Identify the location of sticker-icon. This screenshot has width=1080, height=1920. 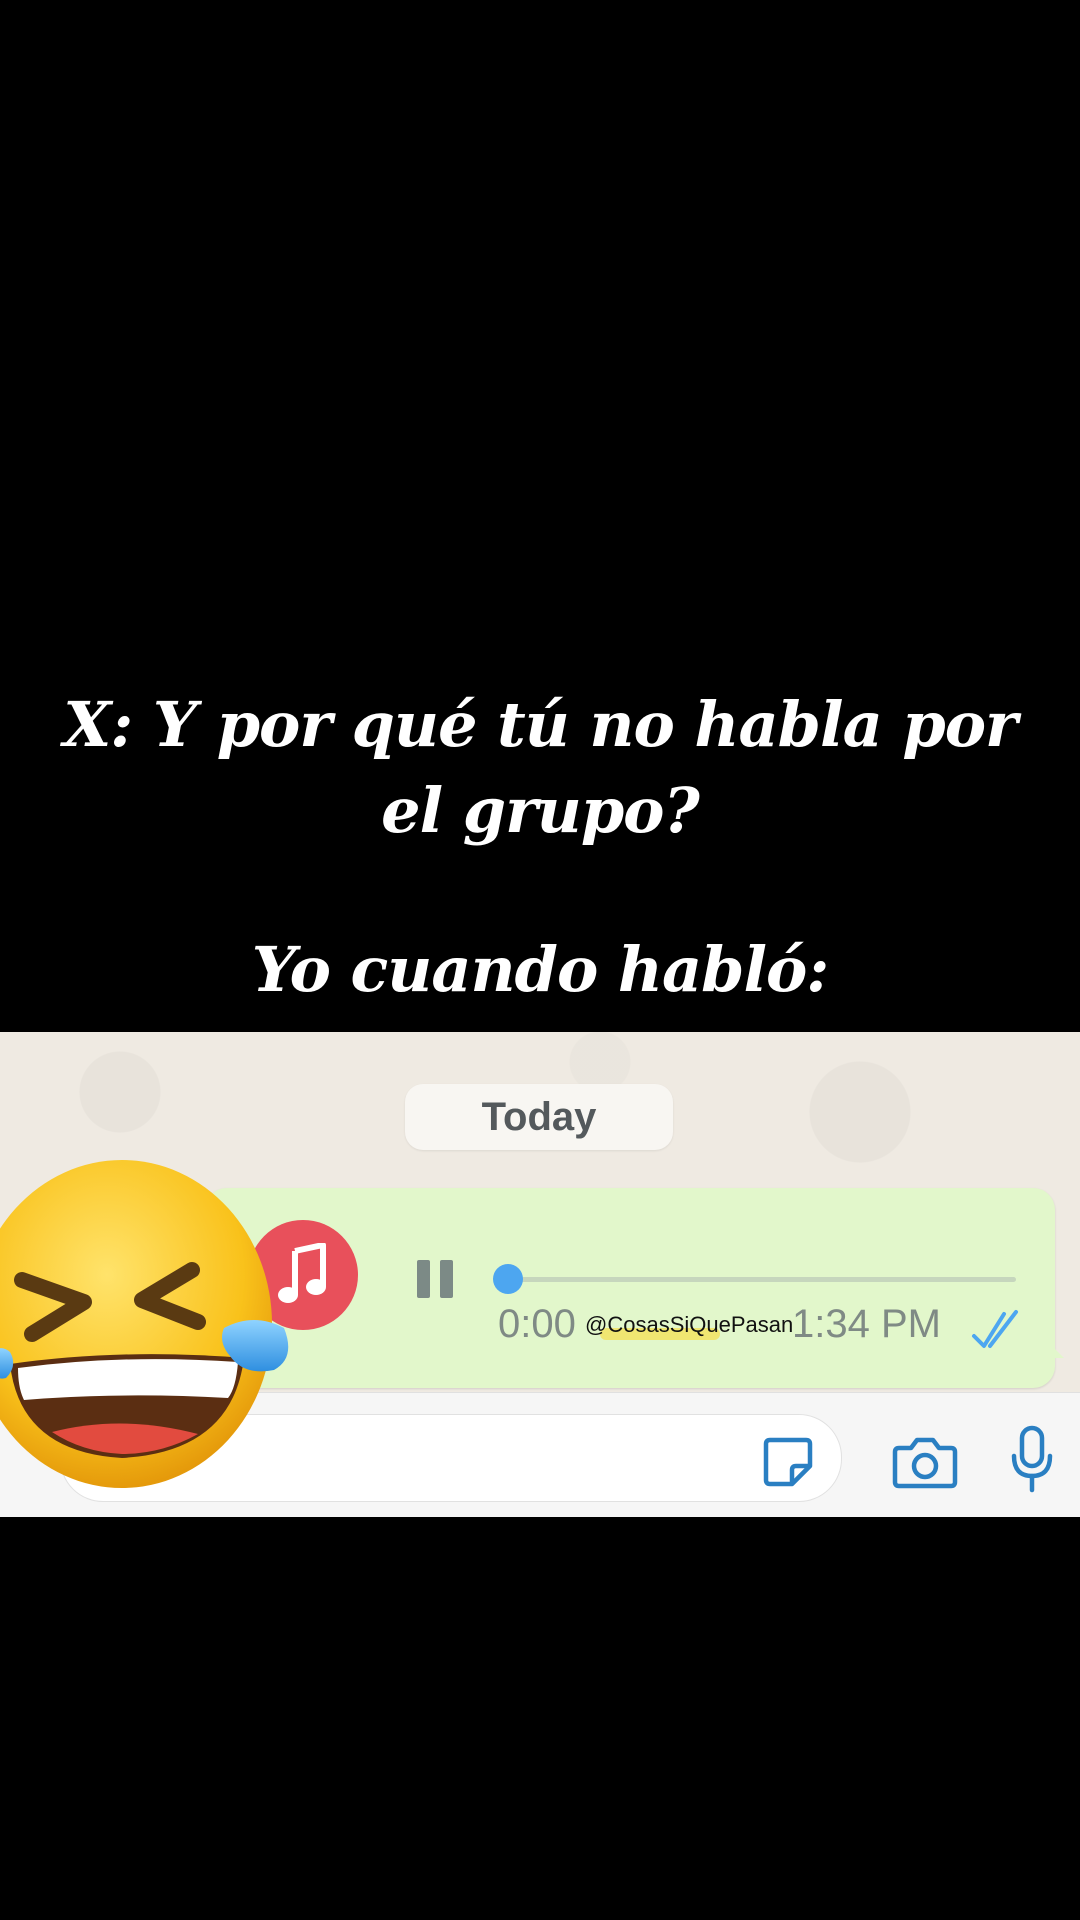
(788, 1462).